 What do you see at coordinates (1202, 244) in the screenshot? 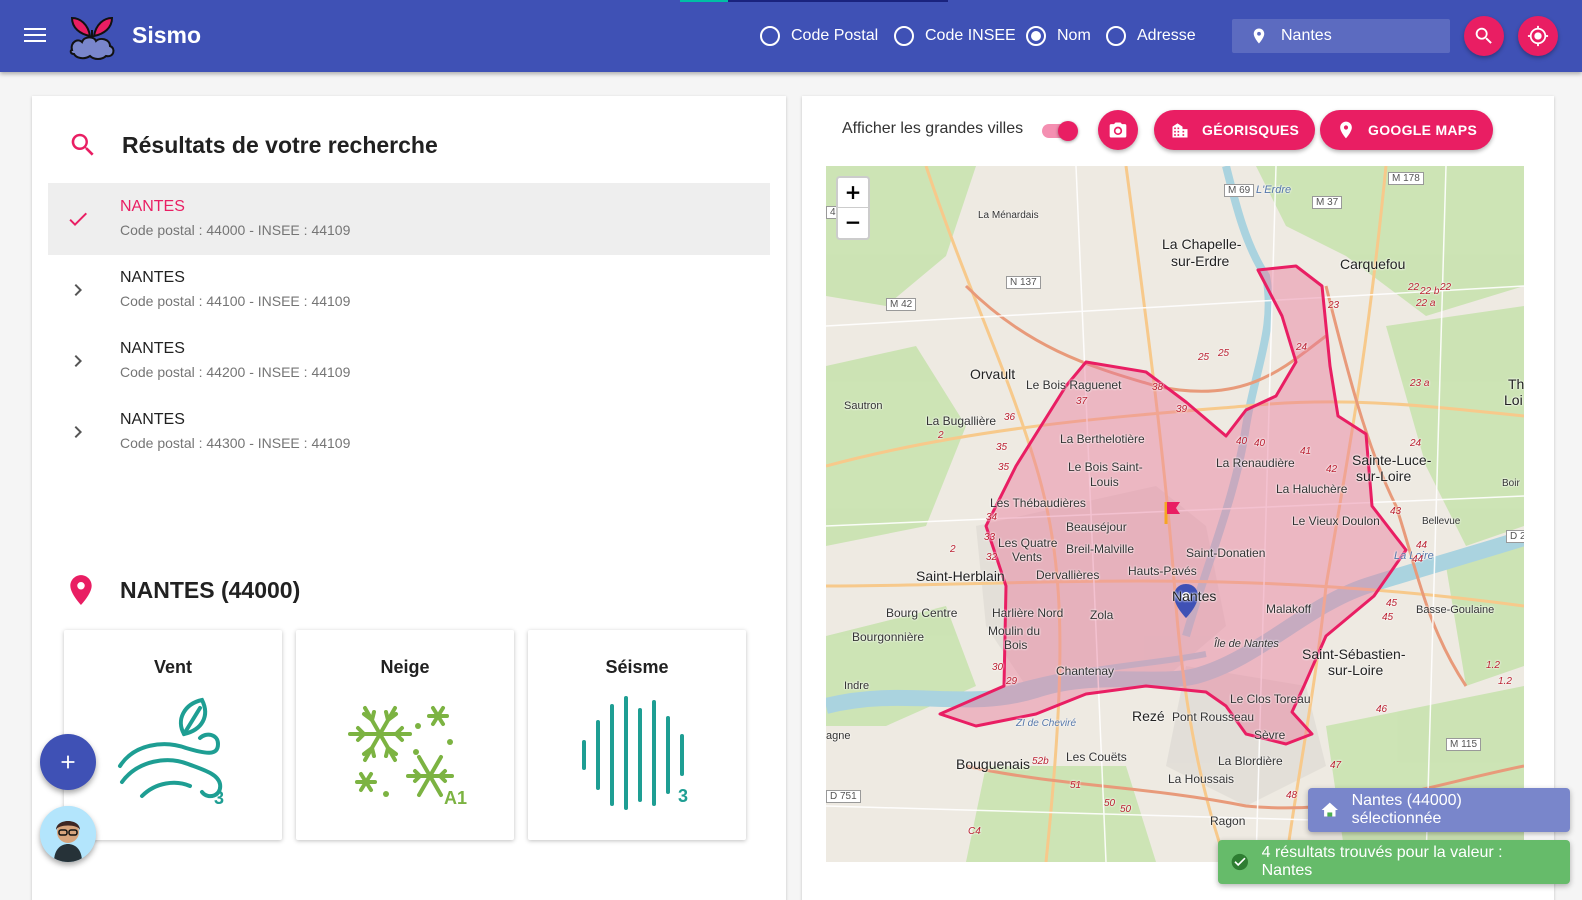
I see `map-label: La Chapelle-` at bounding box center [1202, 244].